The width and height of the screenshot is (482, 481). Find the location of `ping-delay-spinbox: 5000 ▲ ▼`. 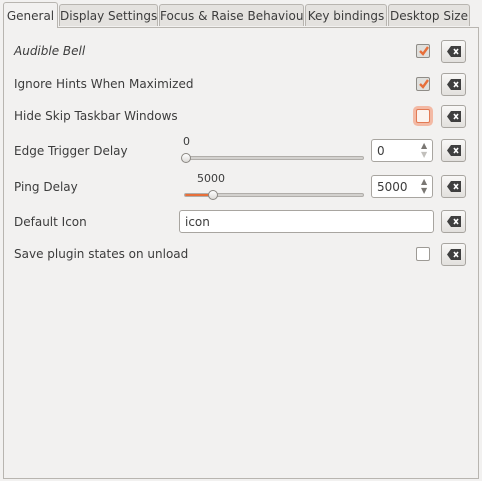

ping-delay-spinbox: 5000 ▲ ▼ is located at coordinates (402, 186).